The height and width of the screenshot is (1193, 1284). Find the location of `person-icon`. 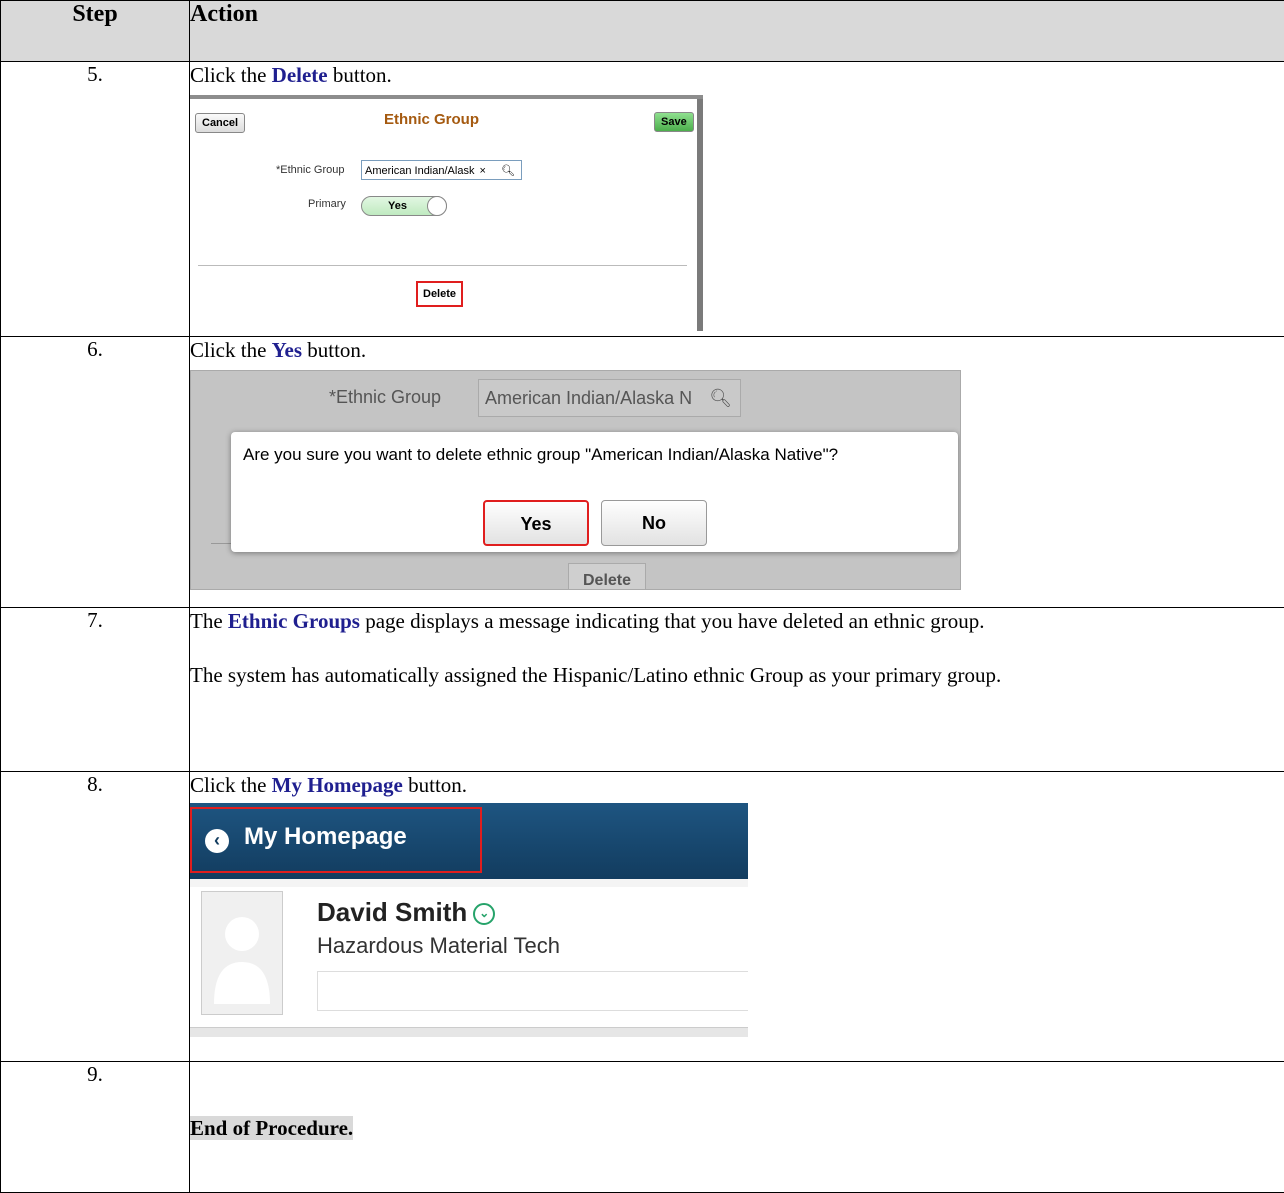

person-icon is located at coordinates (242, 960).